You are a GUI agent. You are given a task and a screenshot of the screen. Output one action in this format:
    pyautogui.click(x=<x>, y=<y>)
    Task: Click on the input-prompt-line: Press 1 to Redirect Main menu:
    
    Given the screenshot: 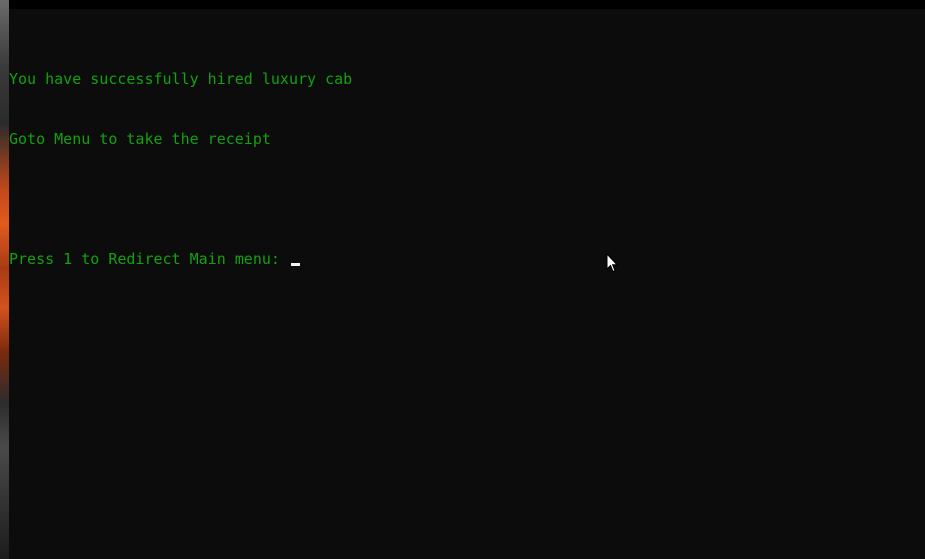 What is the action you would take?
    pyautogui.click(x=180, y=259)
    